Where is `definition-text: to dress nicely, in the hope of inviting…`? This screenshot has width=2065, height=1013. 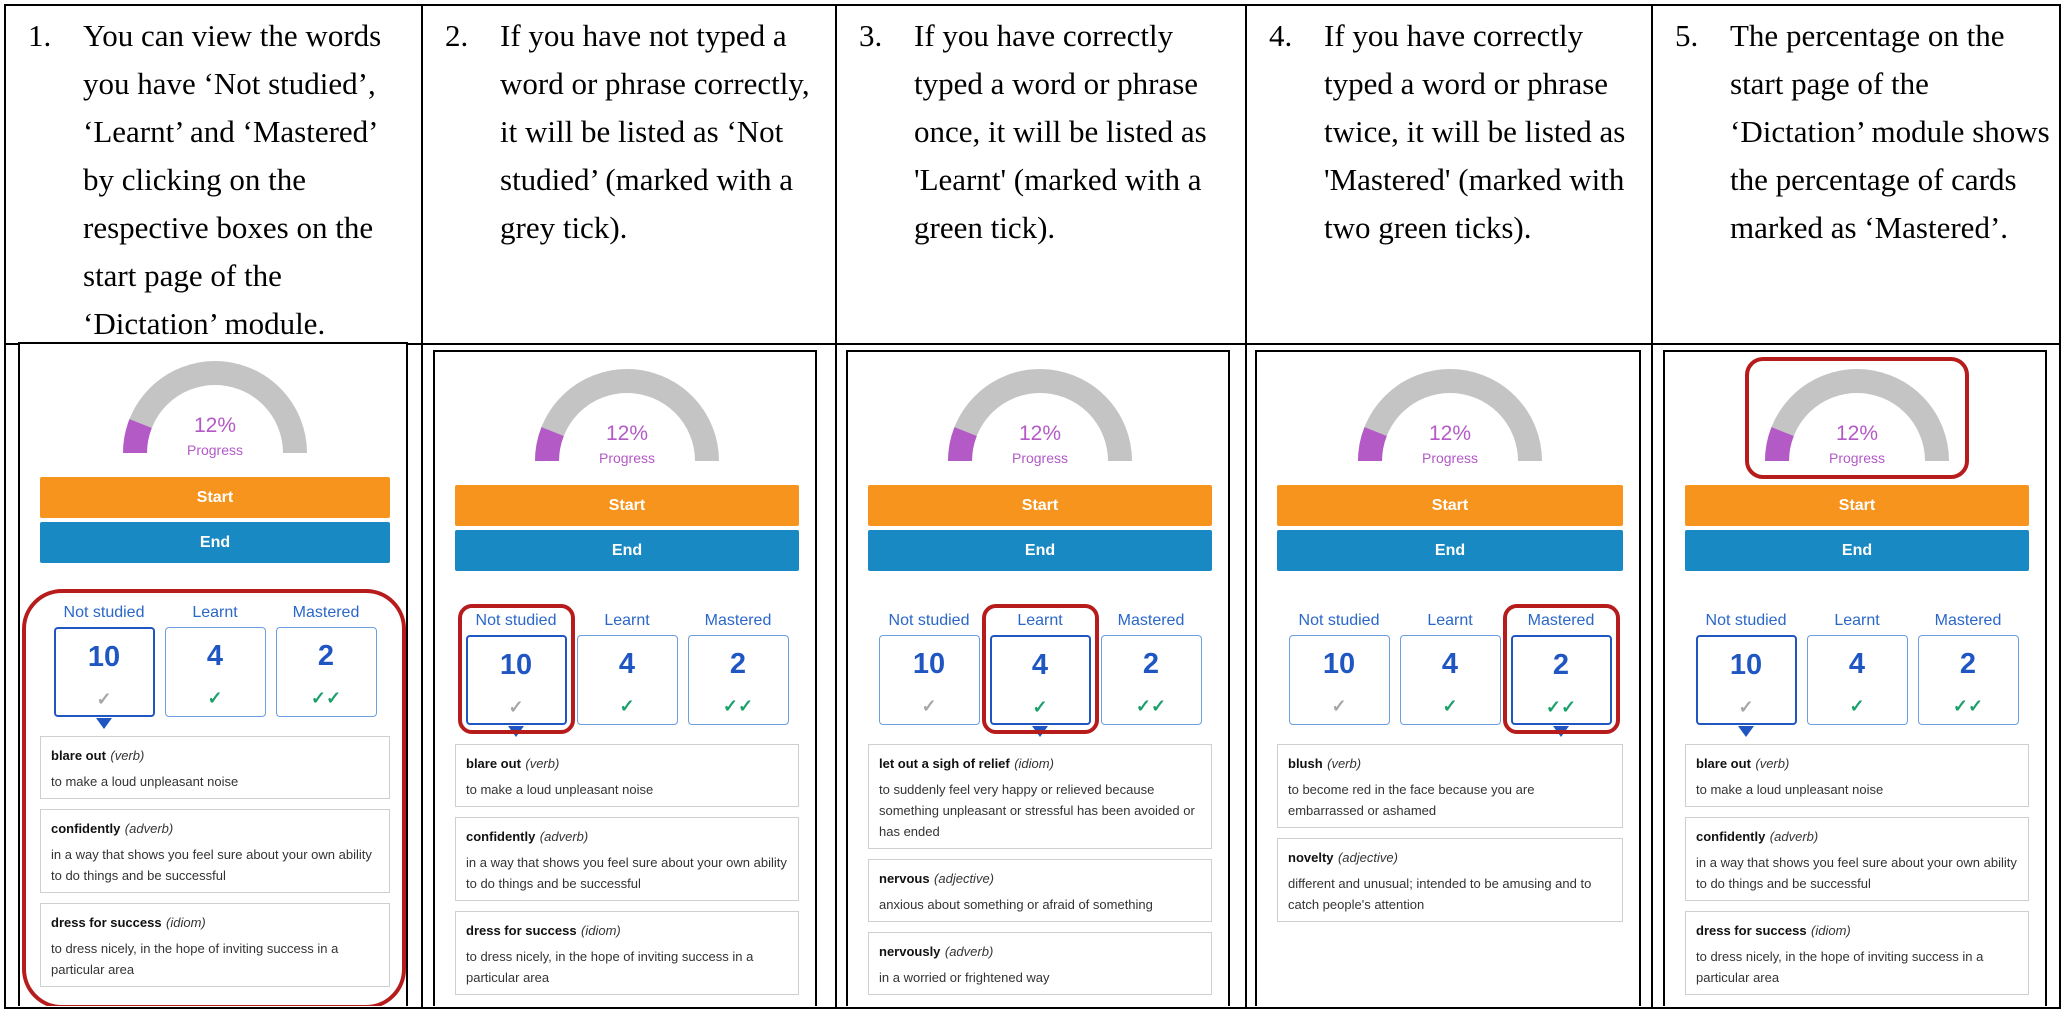 definition-text: to dress nicely, in the hope of inviting… is located at coordinates (1840, 967).